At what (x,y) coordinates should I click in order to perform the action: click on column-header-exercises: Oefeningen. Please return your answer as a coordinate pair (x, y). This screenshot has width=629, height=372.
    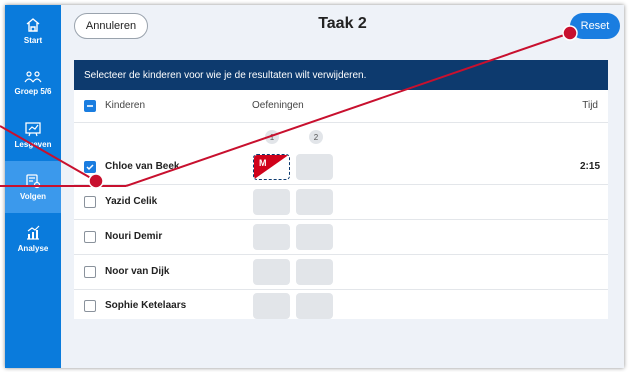
    Looking at the image, I should click on (278, 105).